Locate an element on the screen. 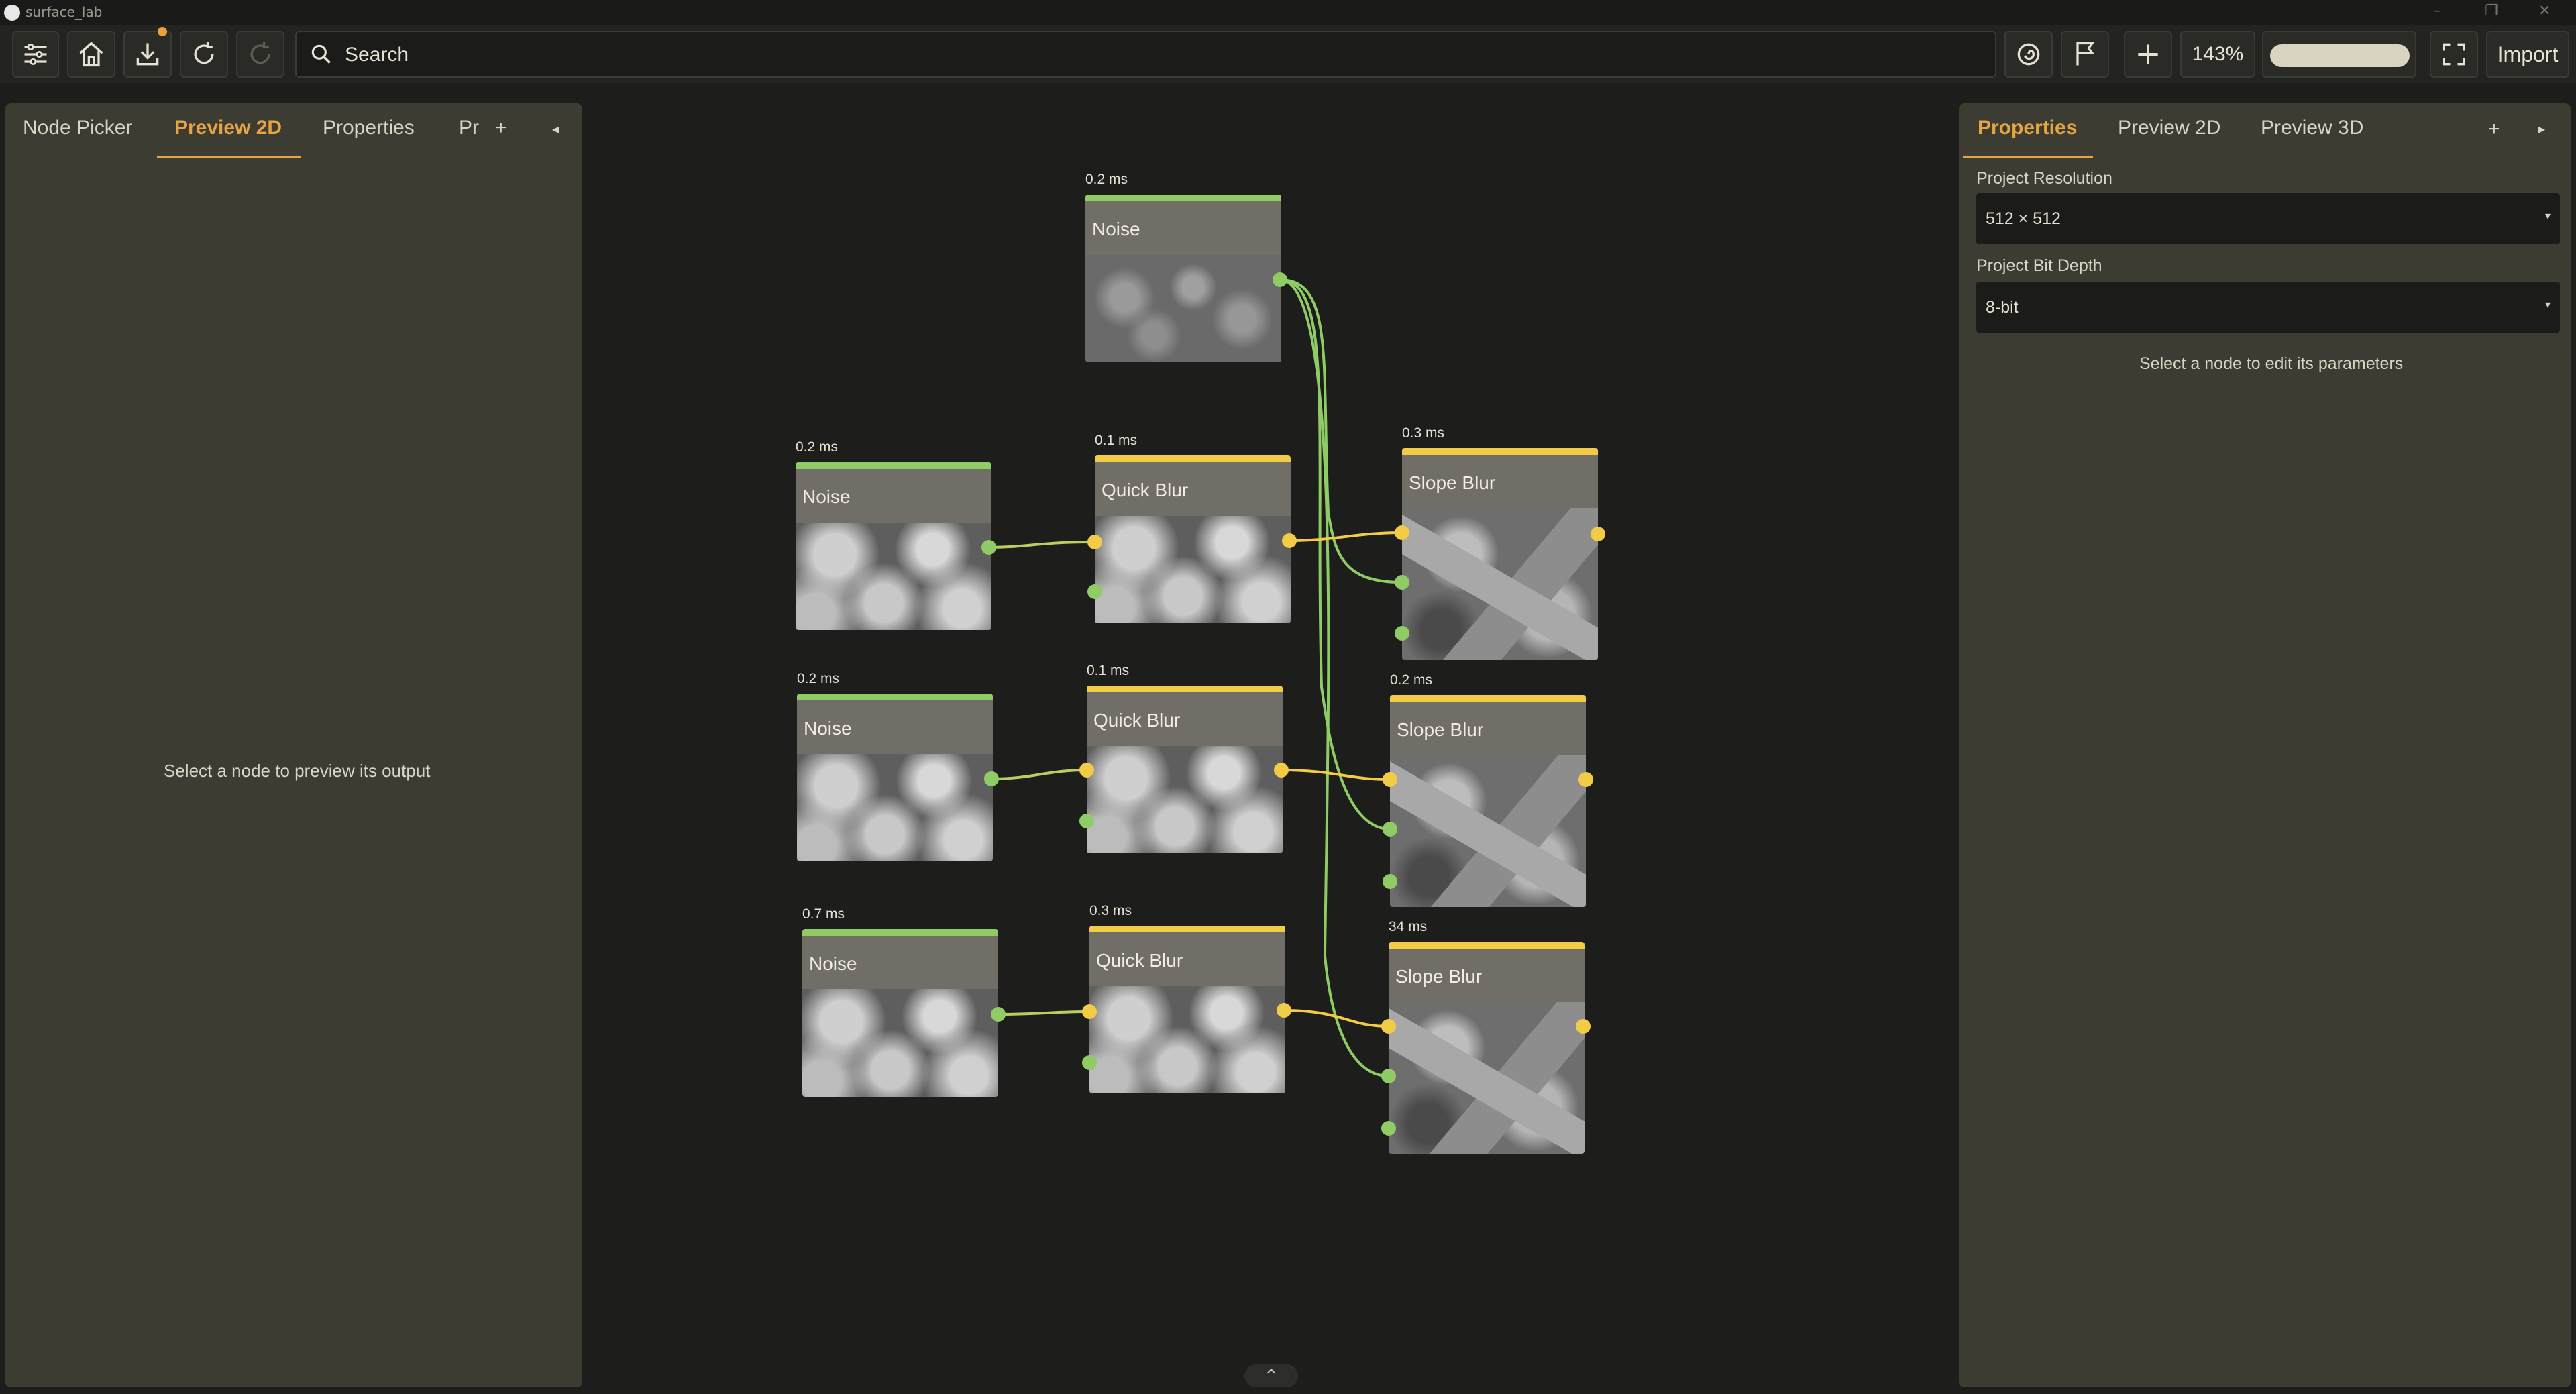 This screenshot has height=1394, width=2576. download-button is located at coordinates (147, 55).